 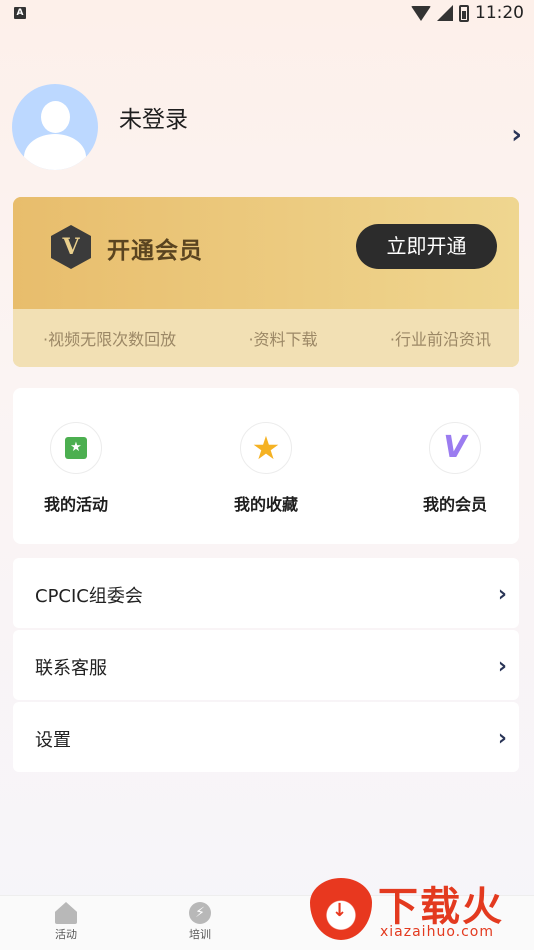 I want to click on avatar, so click(x=55, y=127).